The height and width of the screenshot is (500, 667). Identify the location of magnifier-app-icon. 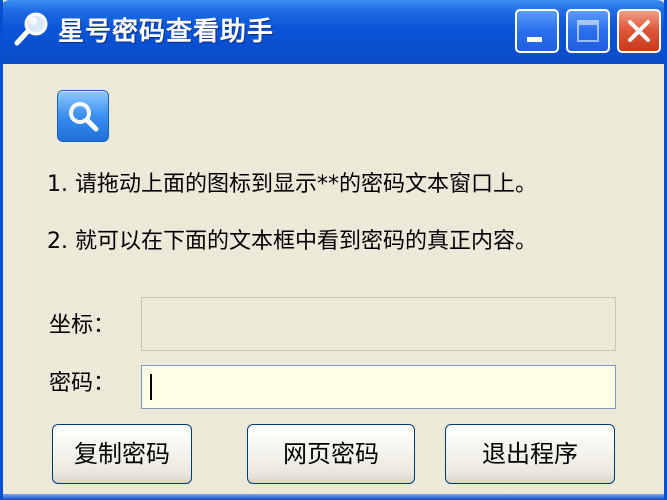
(32, 30).